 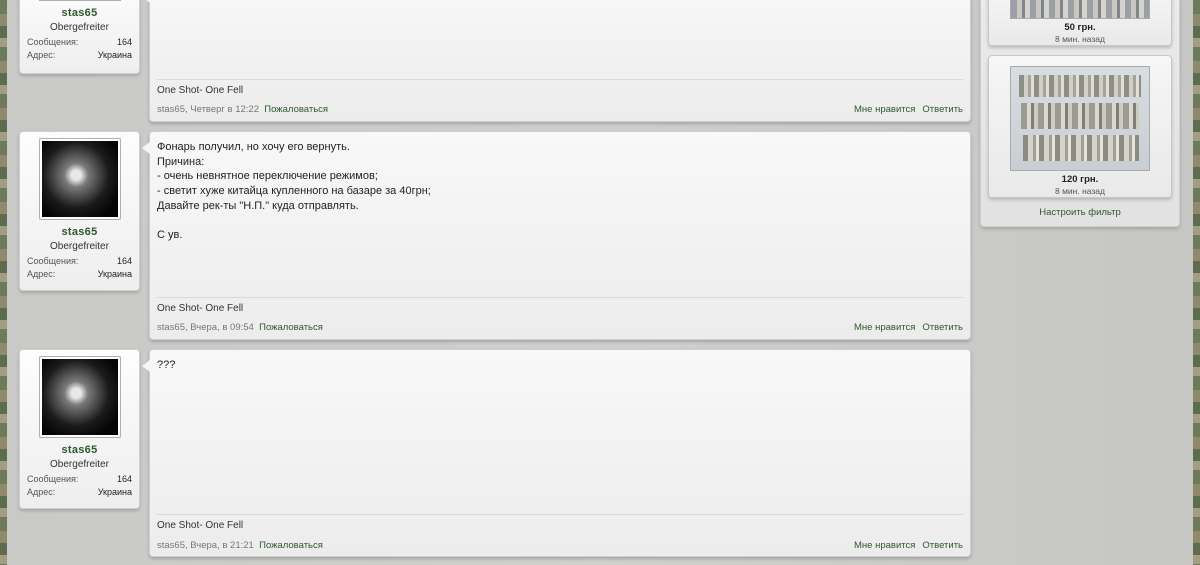 I want to click on listing-price: 50 грн., so click(x=1080, y=27).